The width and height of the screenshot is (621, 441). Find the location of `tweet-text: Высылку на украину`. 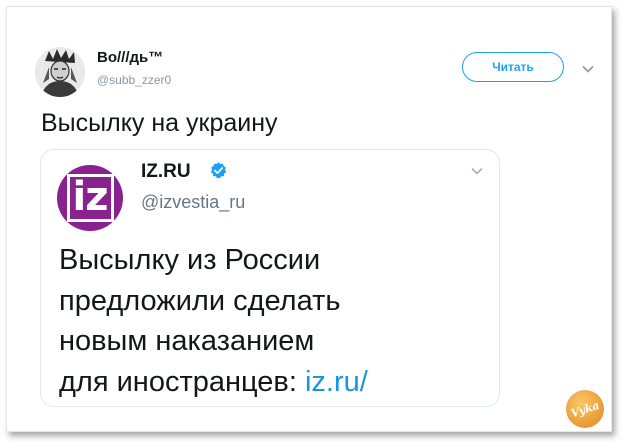

tweet-text: Высылку на украину is located at coordinates (159, 123).